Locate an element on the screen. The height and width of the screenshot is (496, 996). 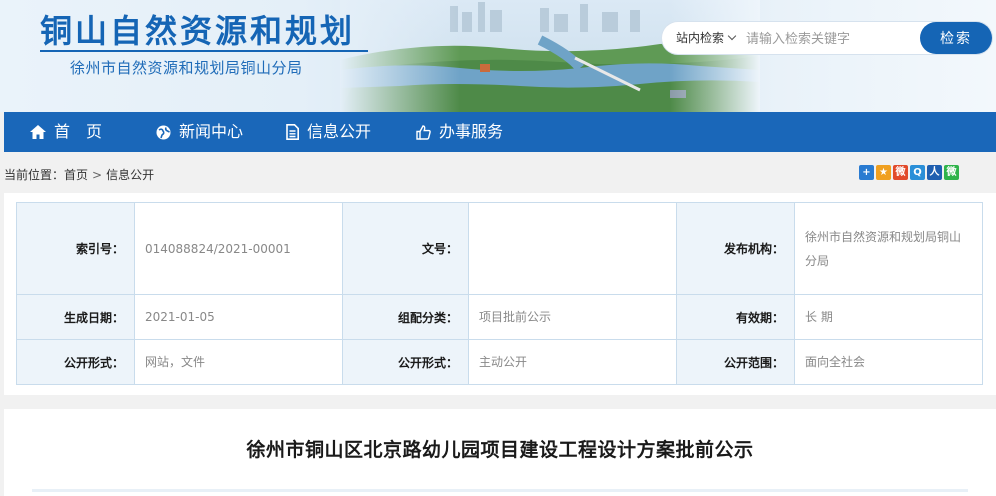
nav-item-info-disclosure: 信息公开 is located at coordinates (328, 132).